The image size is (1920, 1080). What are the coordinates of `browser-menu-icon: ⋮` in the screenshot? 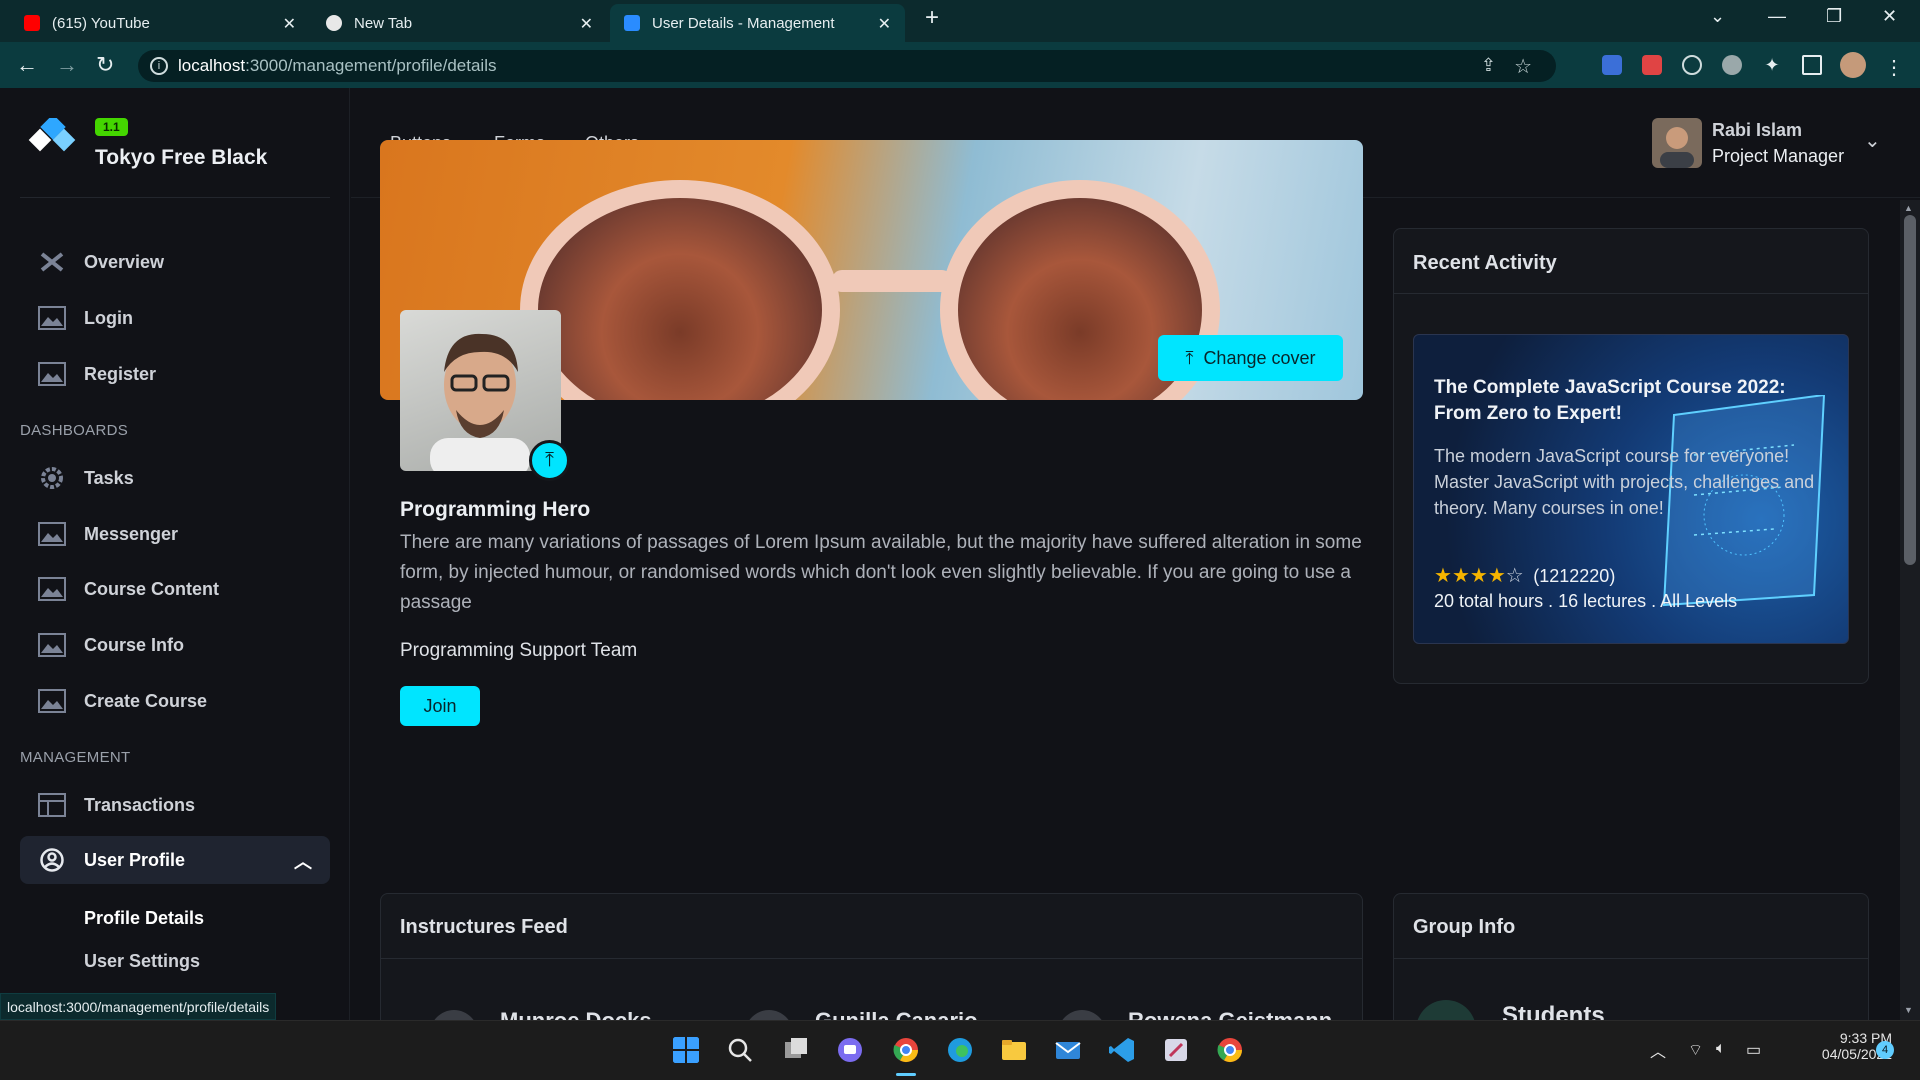 It's located at (1894, 67).